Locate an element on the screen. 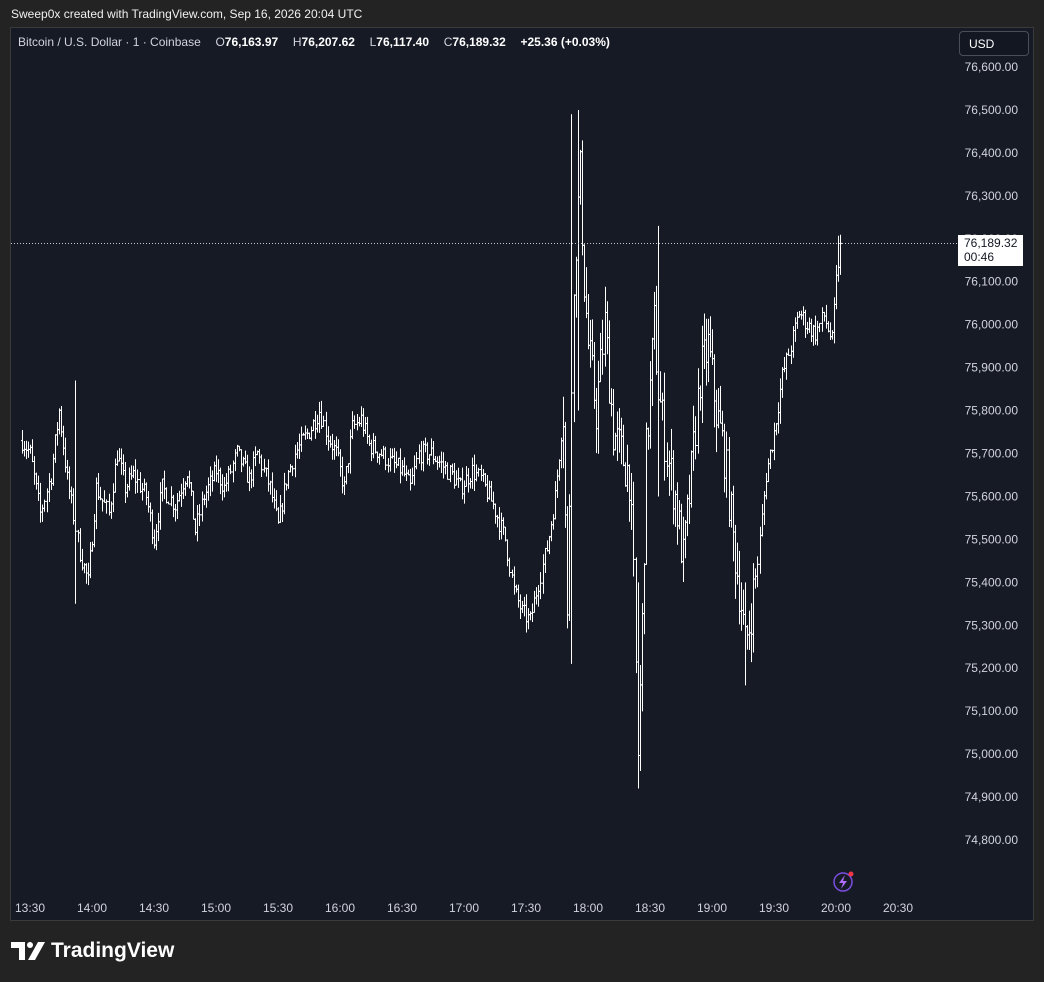 The height and width of the screenshot is (982, 1044). x-tick-label: 15:30 is located at coordinates (278, 908).